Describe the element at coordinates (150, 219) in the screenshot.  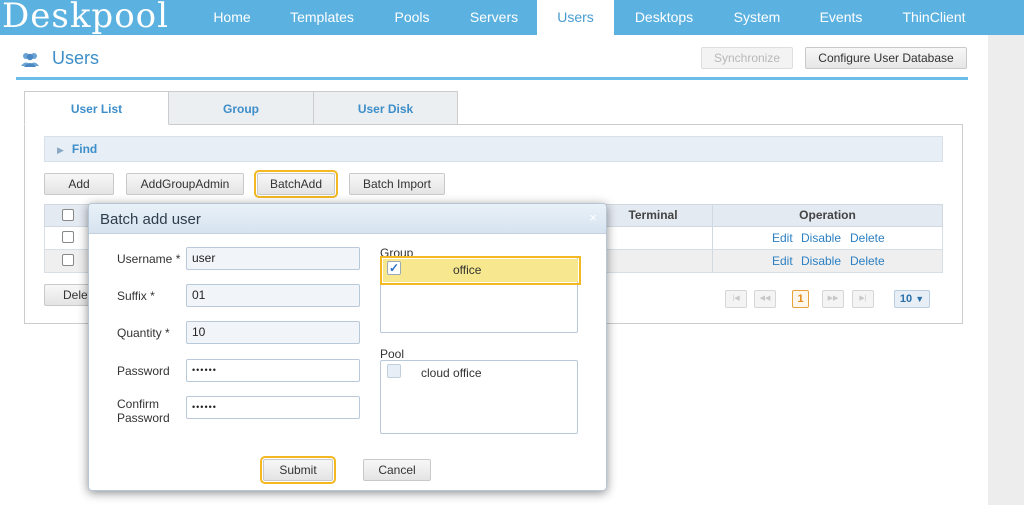
I see `dialog-title: Batch add user` at that location.